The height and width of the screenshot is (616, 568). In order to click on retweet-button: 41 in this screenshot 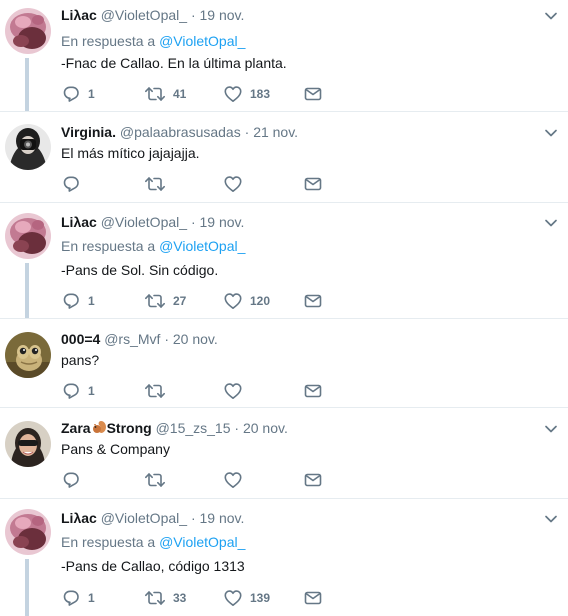, I will do `click(165, 94)`.